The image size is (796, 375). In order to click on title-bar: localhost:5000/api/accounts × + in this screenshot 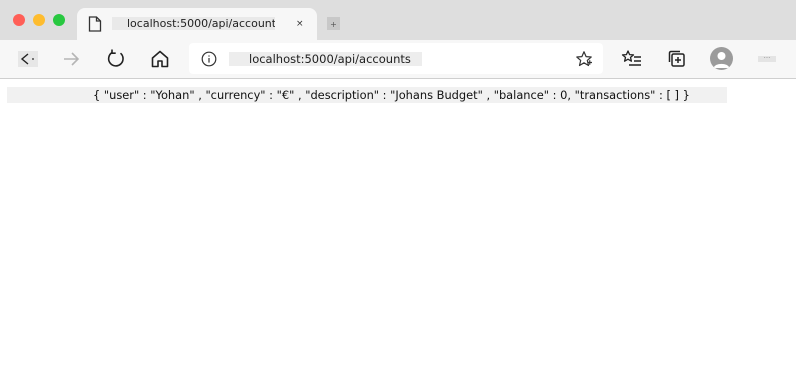, I will do `click(398, 20)`.